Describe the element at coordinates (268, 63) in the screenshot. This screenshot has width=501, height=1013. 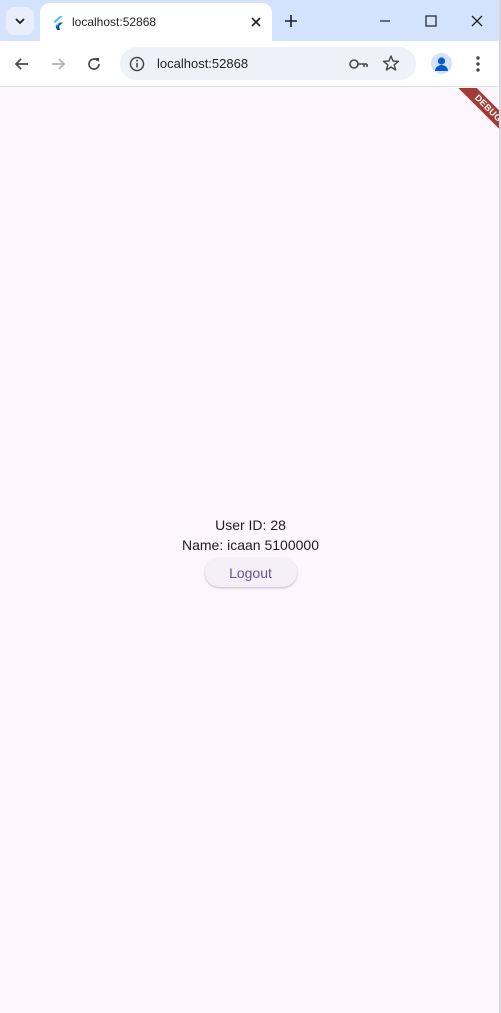
I see `address-bar: localhost:52868` at that location.